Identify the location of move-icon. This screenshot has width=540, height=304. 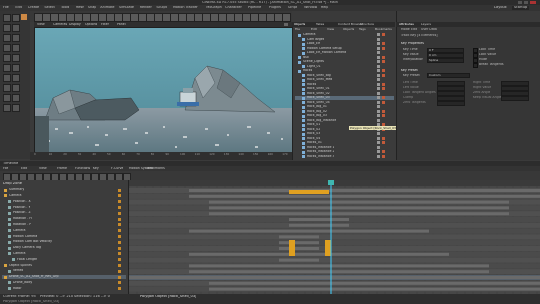
(16, 28).